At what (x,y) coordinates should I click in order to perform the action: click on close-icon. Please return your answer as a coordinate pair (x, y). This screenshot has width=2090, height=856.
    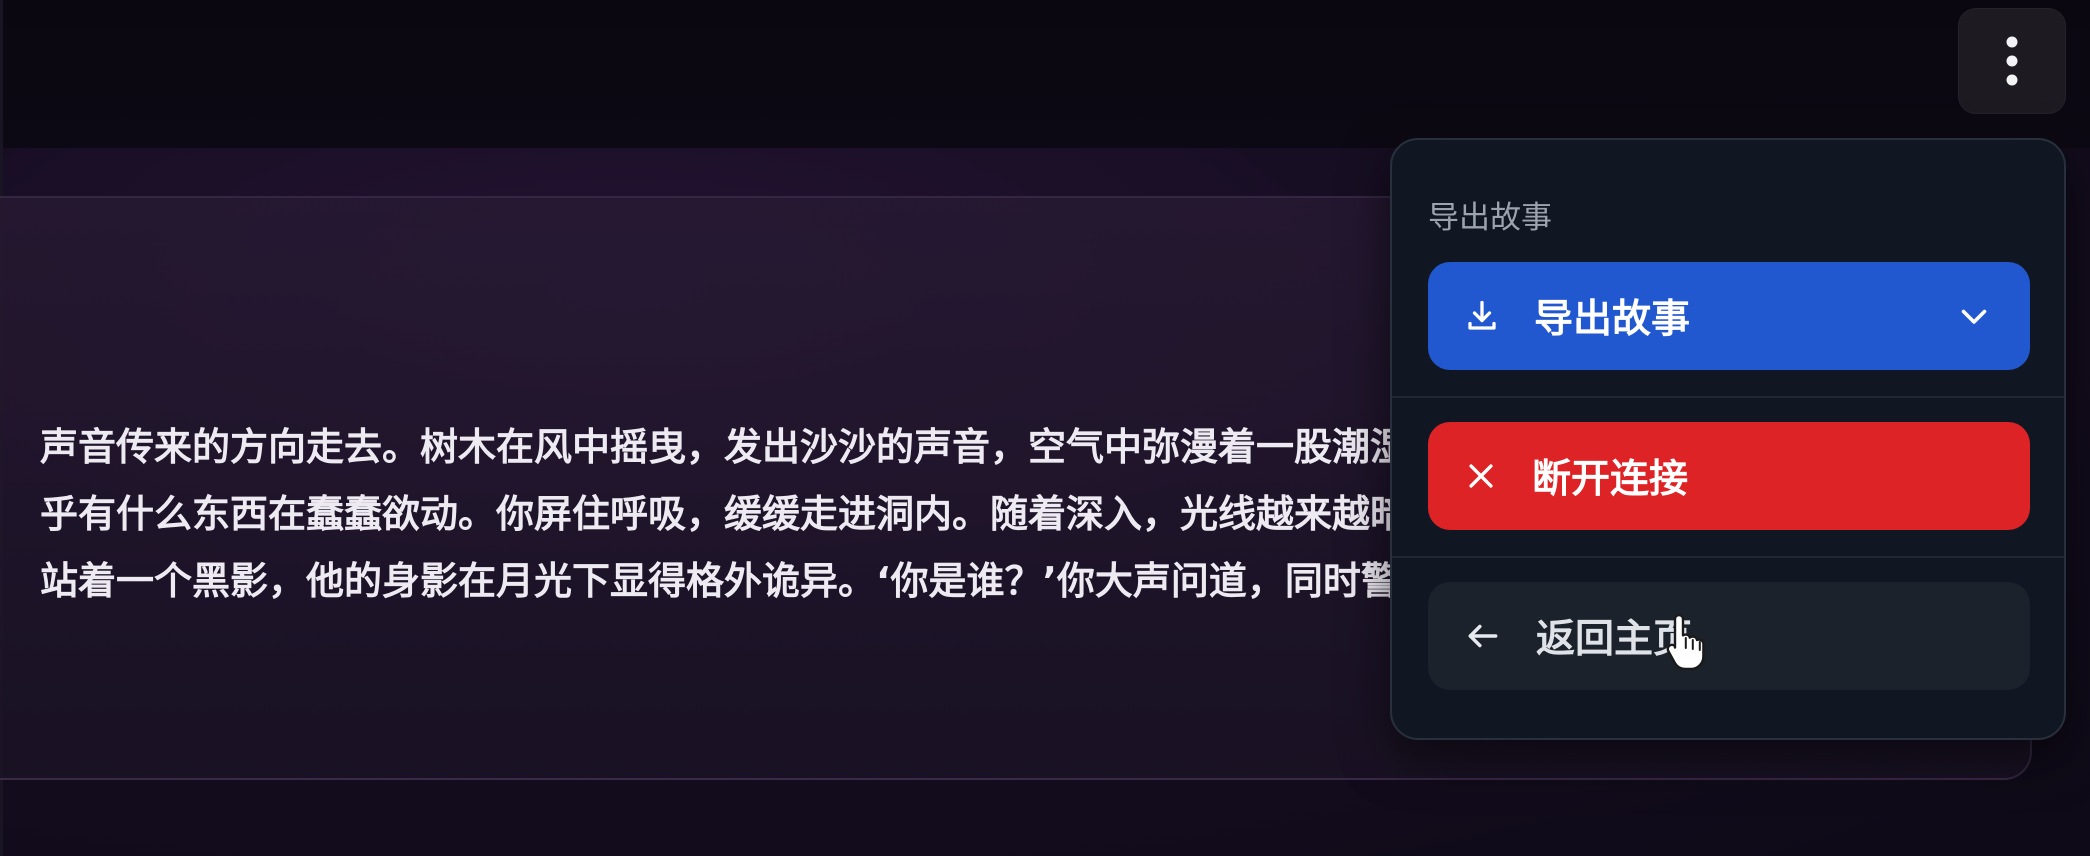
    Looking at the image, I should click on (1481, 476).